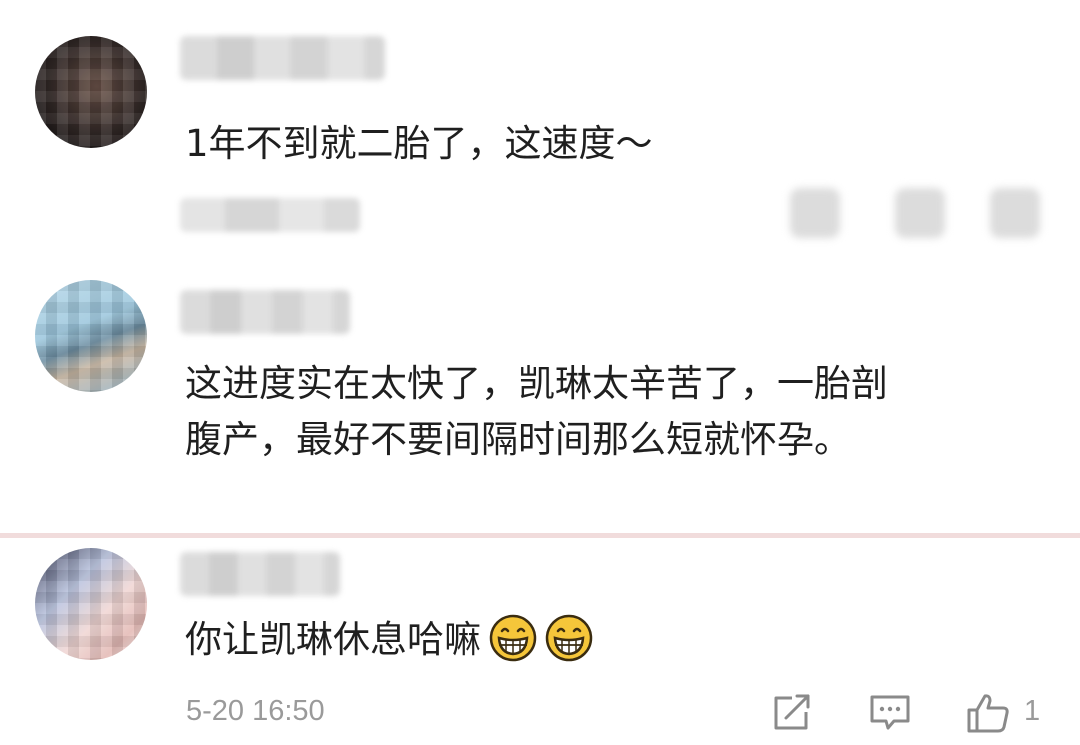 This screenshot has width=1080, height=745. What do you see at coordinates (540, 535) in the screenshot?
I see `divider` at bounding box center [540, 535].